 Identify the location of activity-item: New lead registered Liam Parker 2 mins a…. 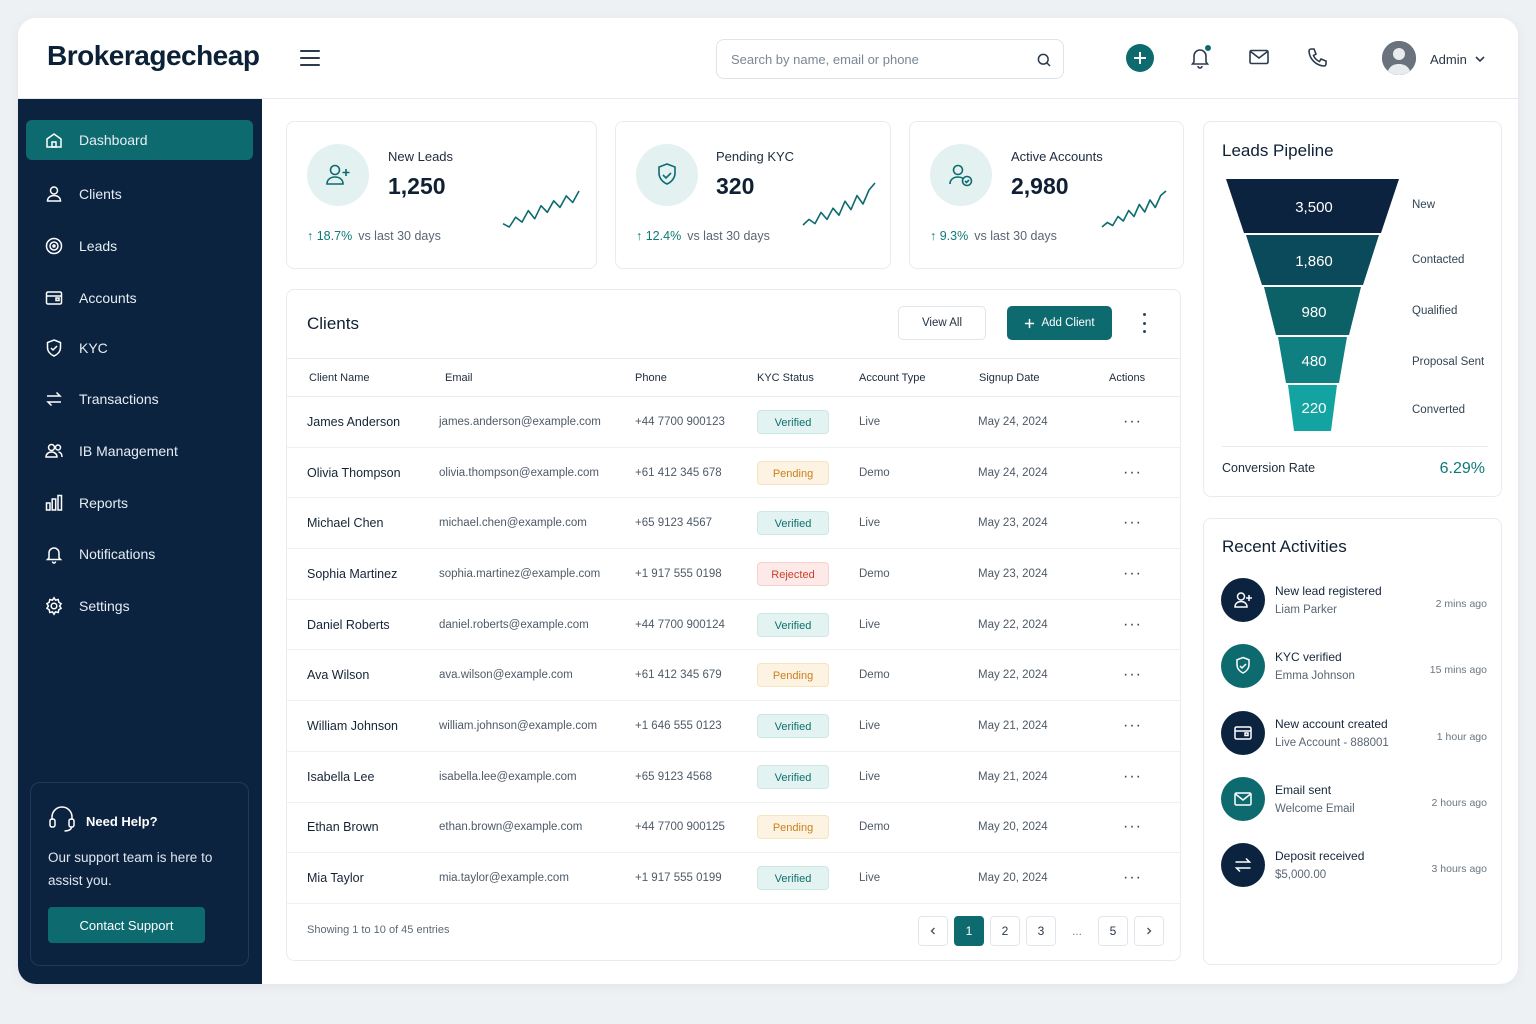
(1354, 601).